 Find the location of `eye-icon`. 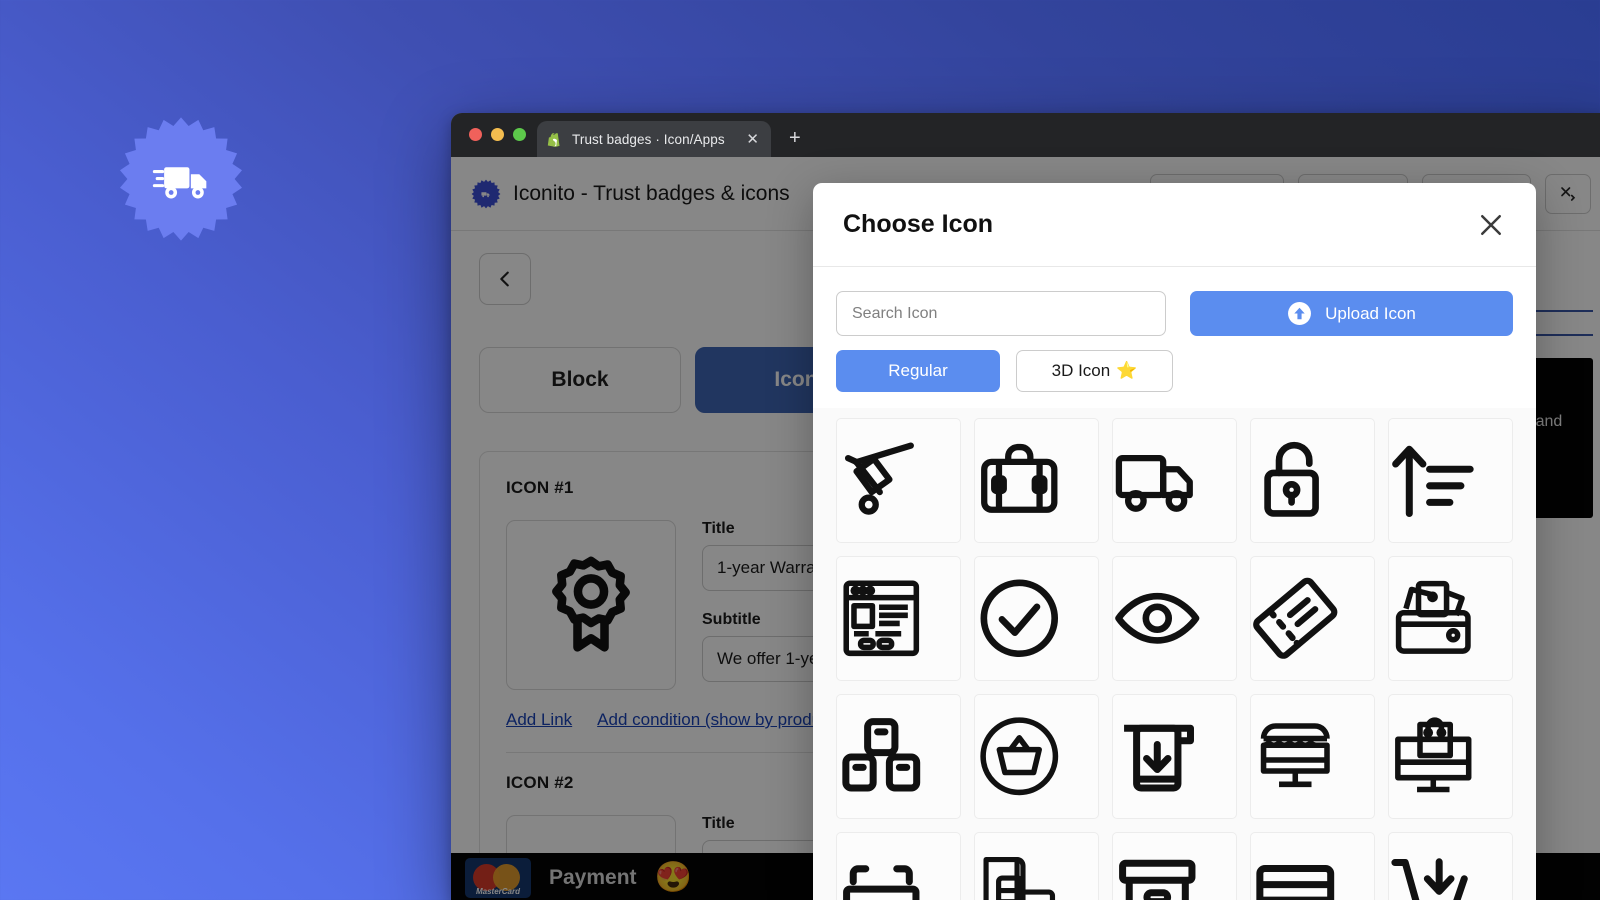

eye-icon is located at coordinates (1174, 618).